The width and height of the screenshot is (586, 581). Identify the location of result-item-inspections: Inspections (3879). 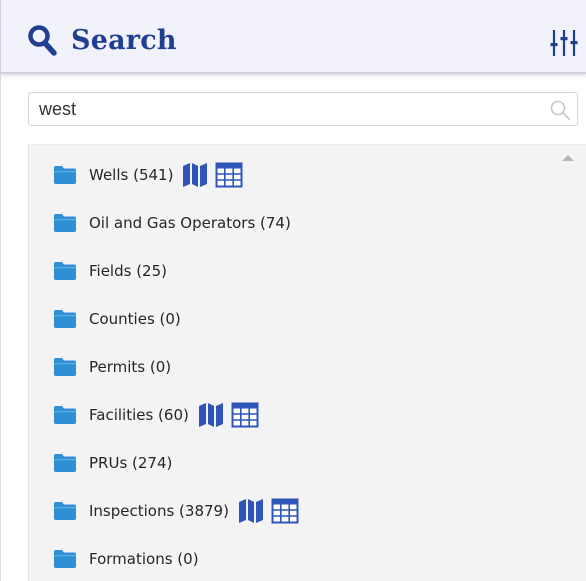
(176, 511).